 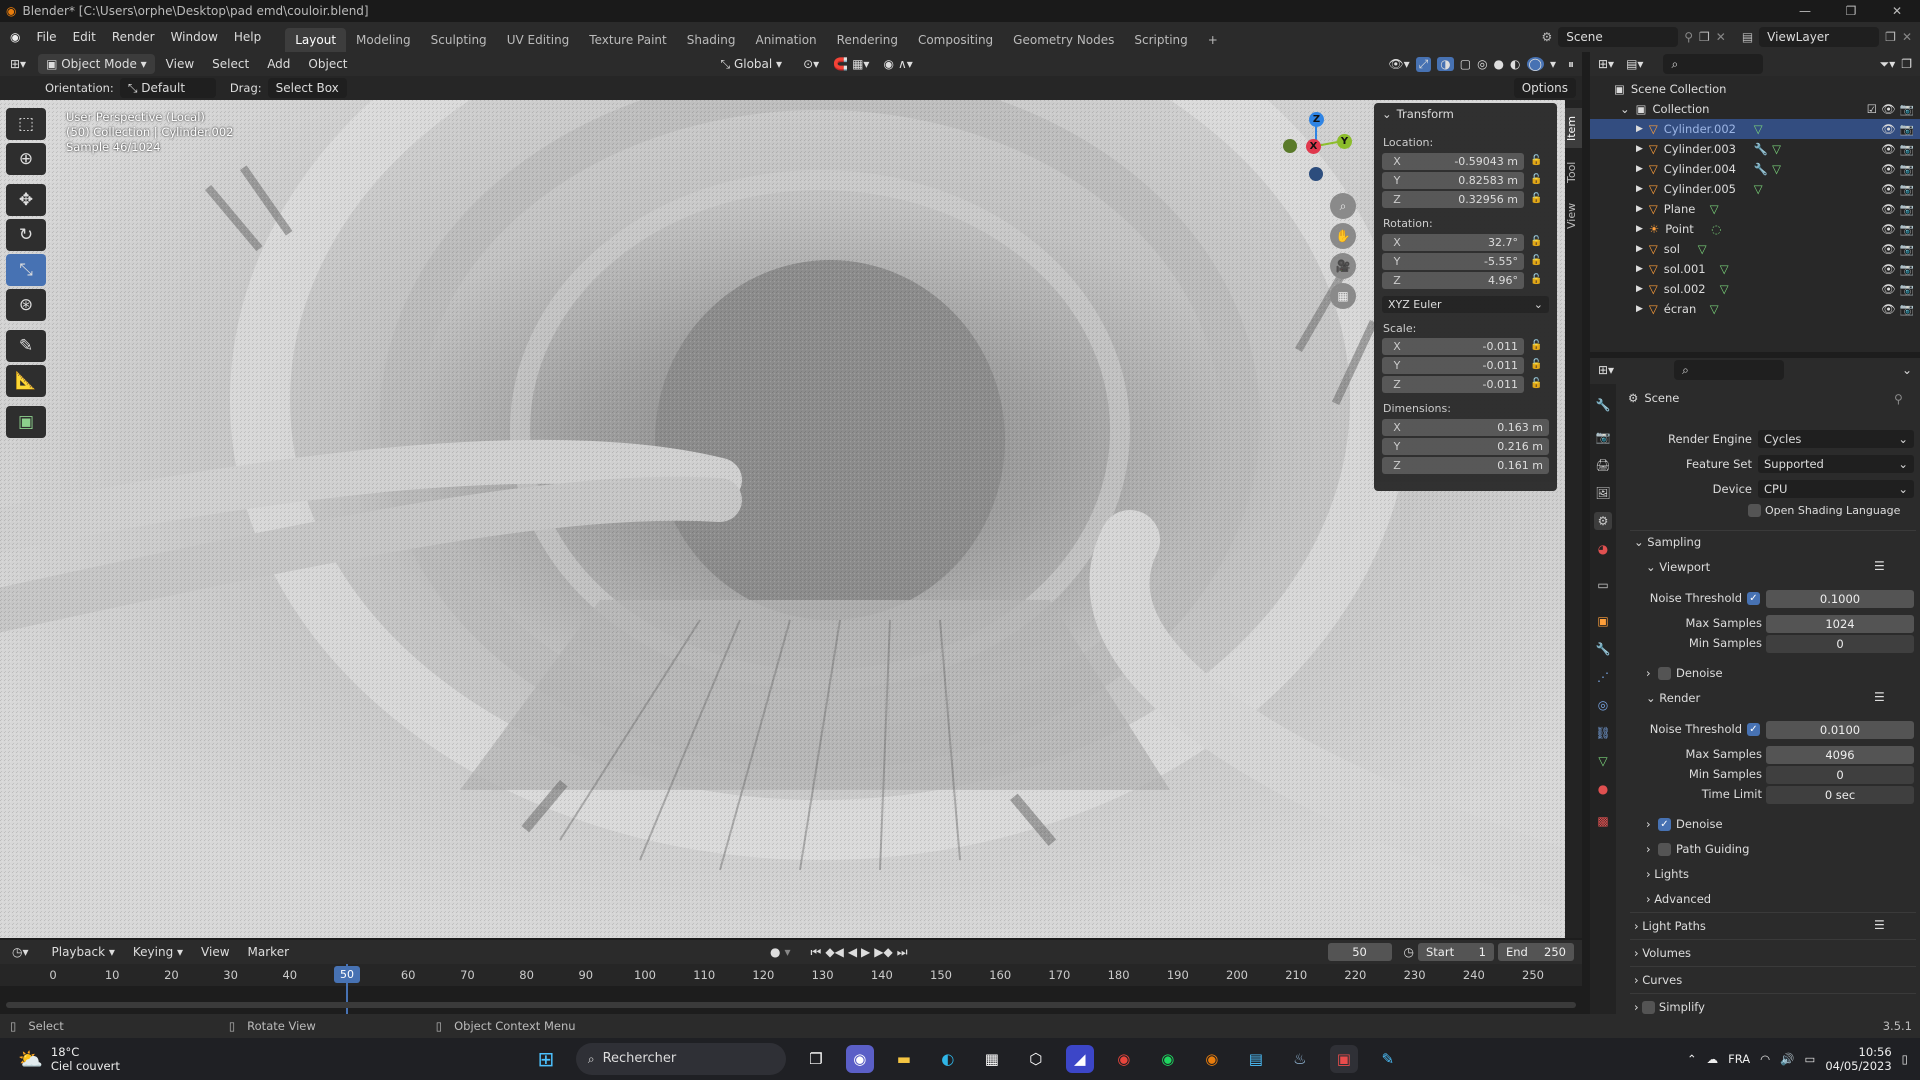 What do you see at coordinates (1836, 439) in the screenshot?
I see `render-engine-selector: Cycles ⌄` at bounding box center [1836, 439].